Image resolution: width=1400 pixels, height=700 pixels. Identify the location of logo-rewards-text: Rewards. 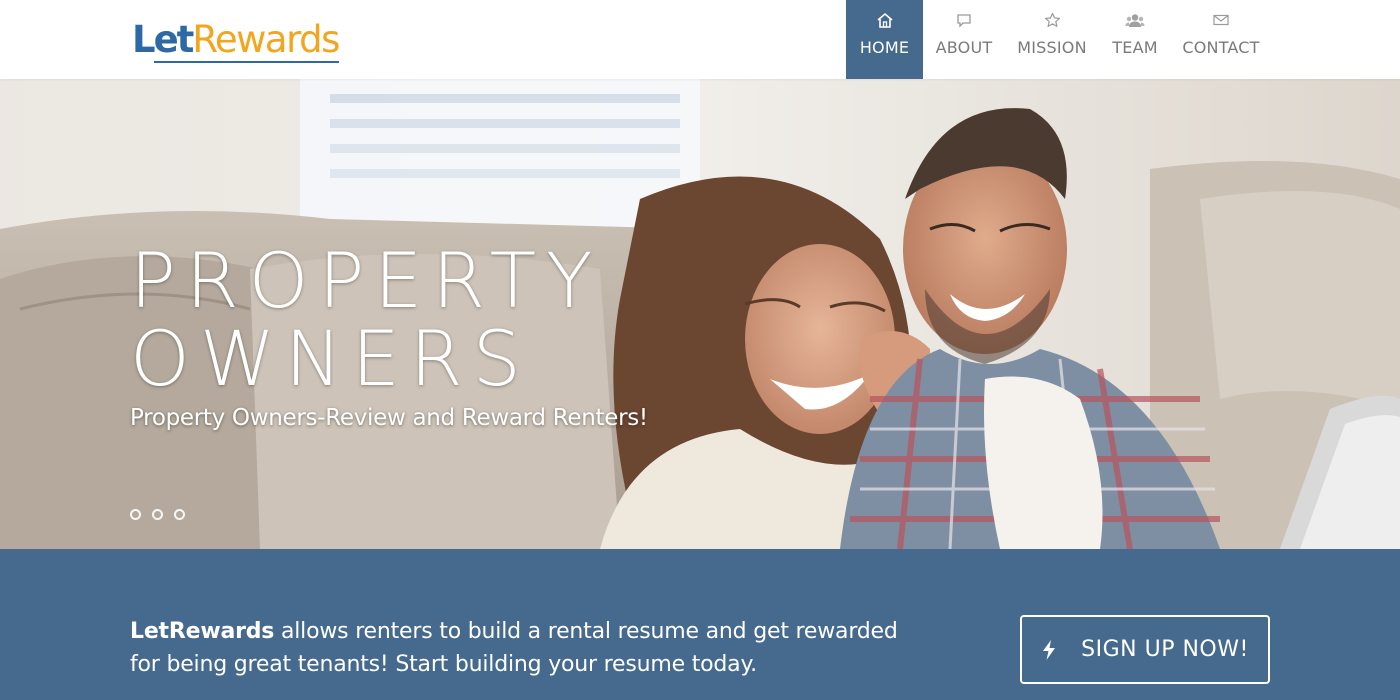
(266, 39).